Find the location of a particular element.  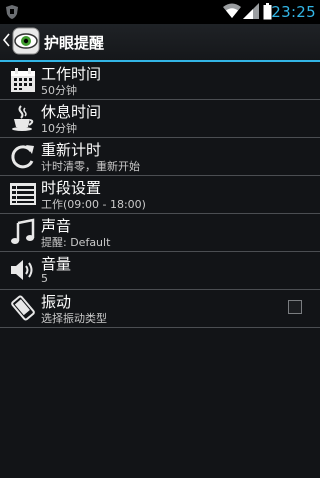

clock: 23:25 is located at coordinates (293, 12).